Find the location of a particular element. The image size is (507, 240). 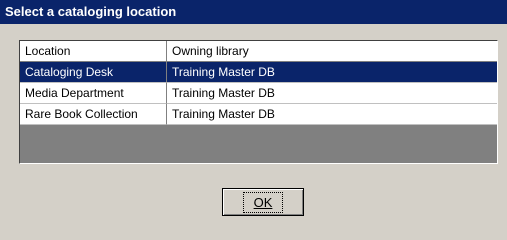

location-cell: Cataloging Desk is located at coordinates (93, 72).